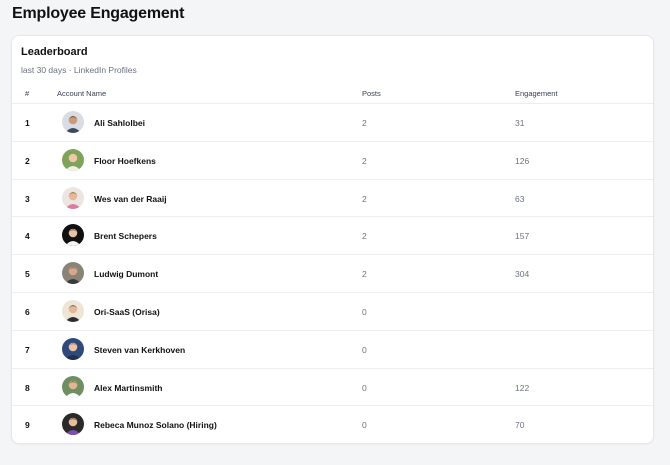  I want to click on account-name: Ludwig Dumont, so click(126, 274).